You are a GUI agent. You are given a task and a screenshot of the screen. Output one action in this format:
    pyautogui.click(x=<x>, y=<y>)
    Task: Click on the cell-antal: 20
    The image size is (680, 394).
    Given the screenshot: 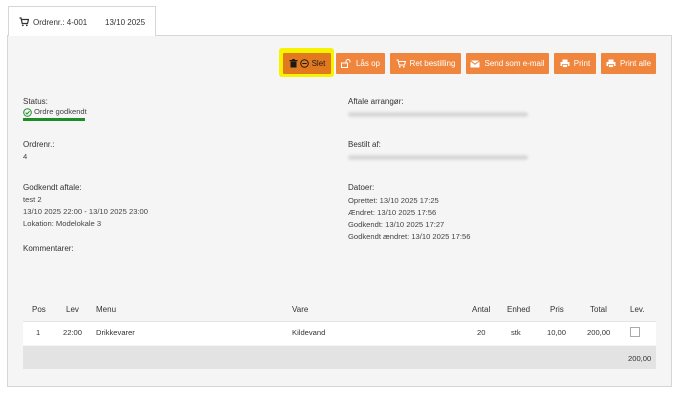 What is the action you would take?
    pyautogui.click(x=481, y=332)
    